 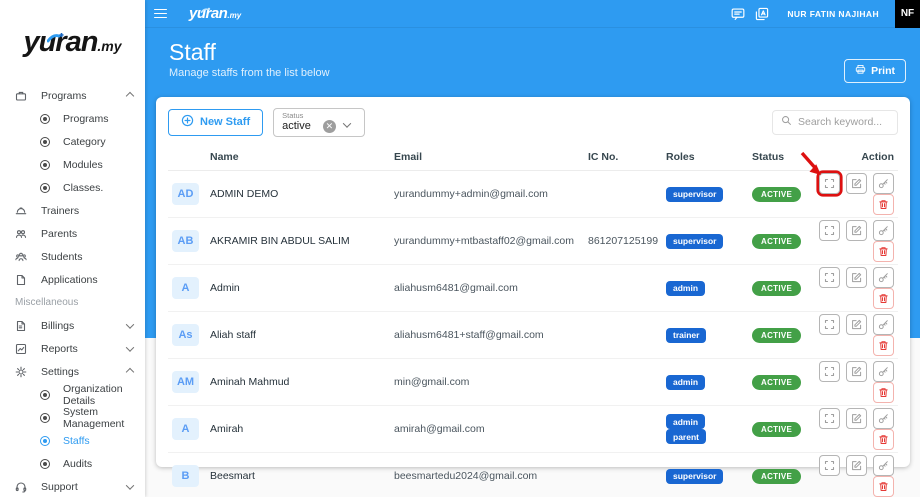 What do you see at coordinates (72, 164) in the screenshot?
I see `sidebar-subitem-modules: Modules` at bounding box center [72, 164].